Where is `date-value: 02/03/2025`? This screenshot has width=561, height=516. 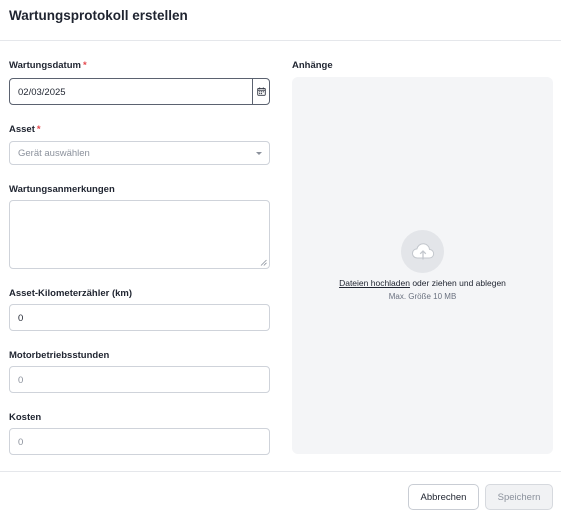 date-value: 02/03/2025 is located at coordinates (42, 92).